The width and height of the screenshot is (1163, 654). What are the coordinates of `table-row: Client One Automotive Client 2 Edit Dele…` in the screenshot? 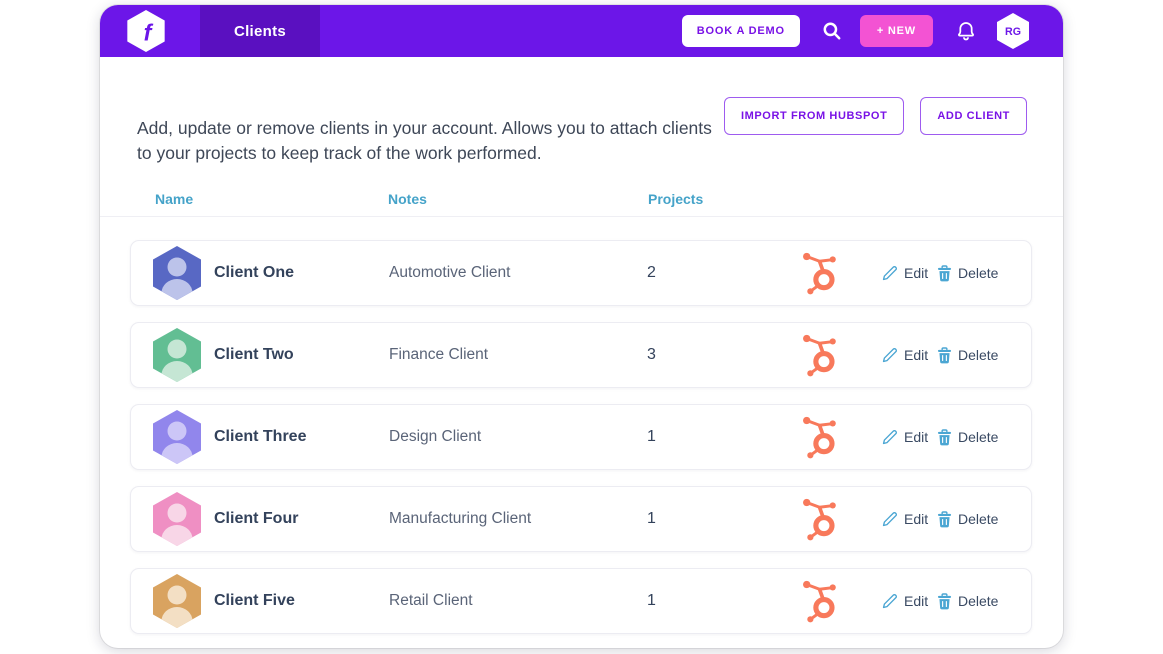 It's located at (581, 273).